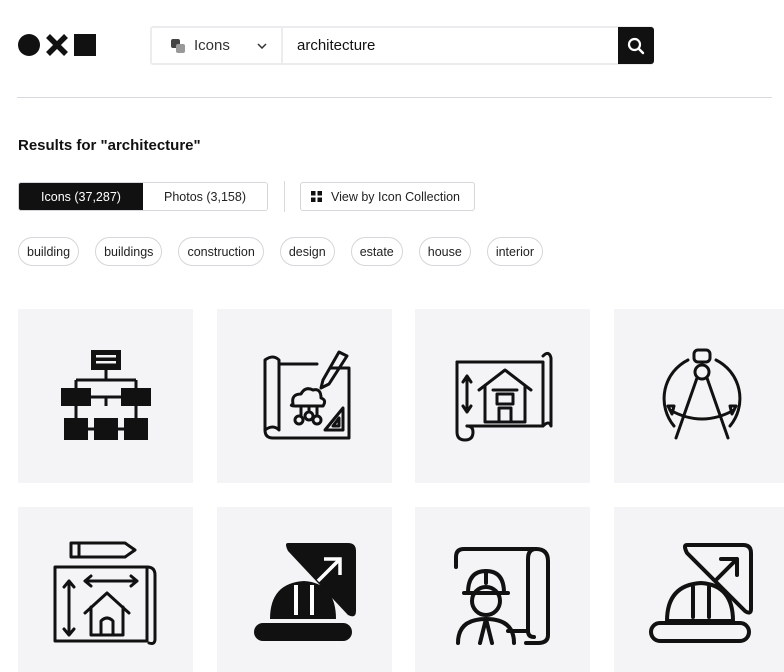 The image size is (784, 672). I want to click on house-plan-icon, so click(104, 593).